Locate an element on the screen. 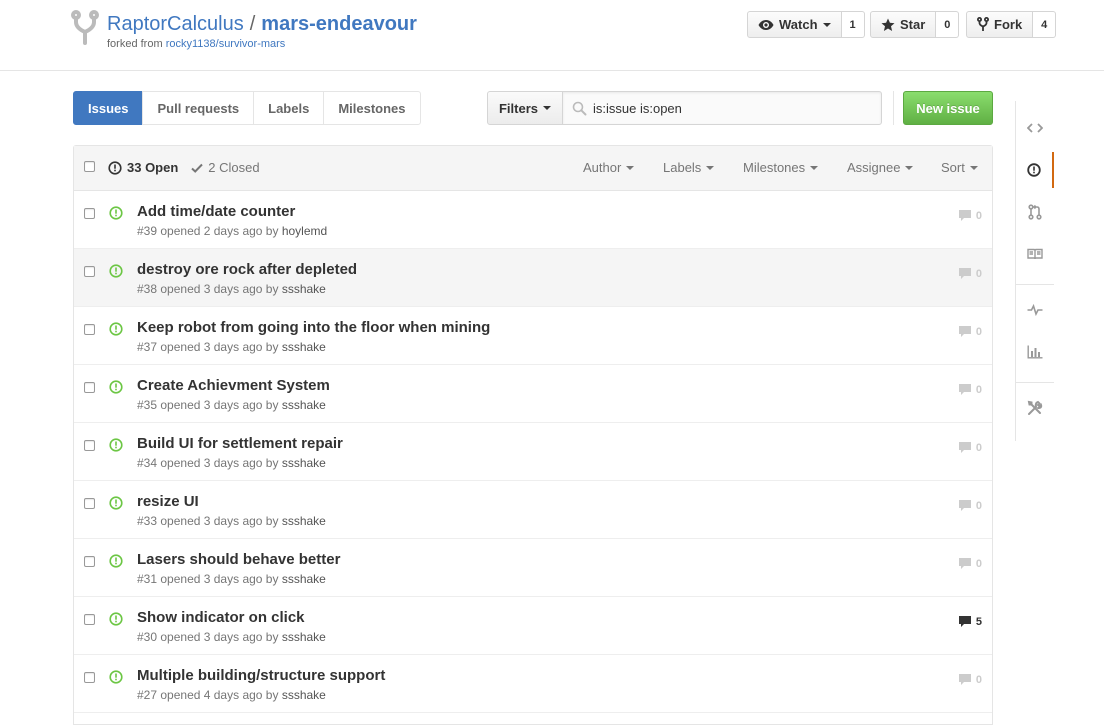 This screenshot has width=1104, height=725. nav-pull-requests is located at coordinates (1035, 212).